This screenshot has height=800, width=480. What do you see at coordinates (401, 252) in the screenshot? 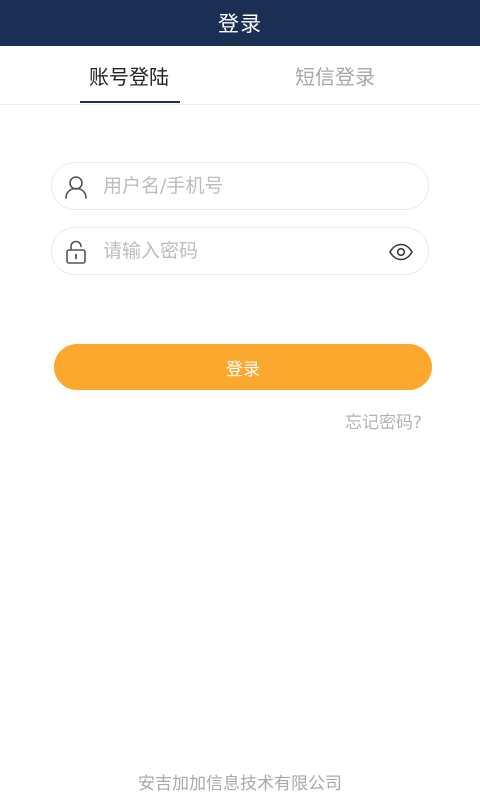
I see `eye-icon` at bounding box center [401, 252].